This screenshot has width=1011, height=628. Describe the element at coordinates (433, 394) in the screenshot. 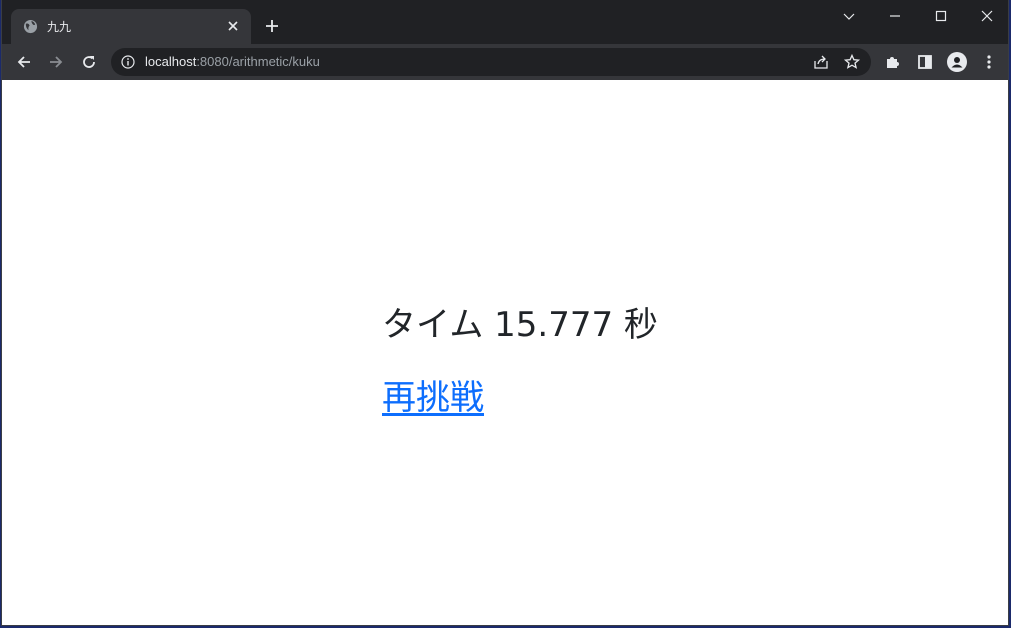

I see `retry-link: 再挑戦` at that location.